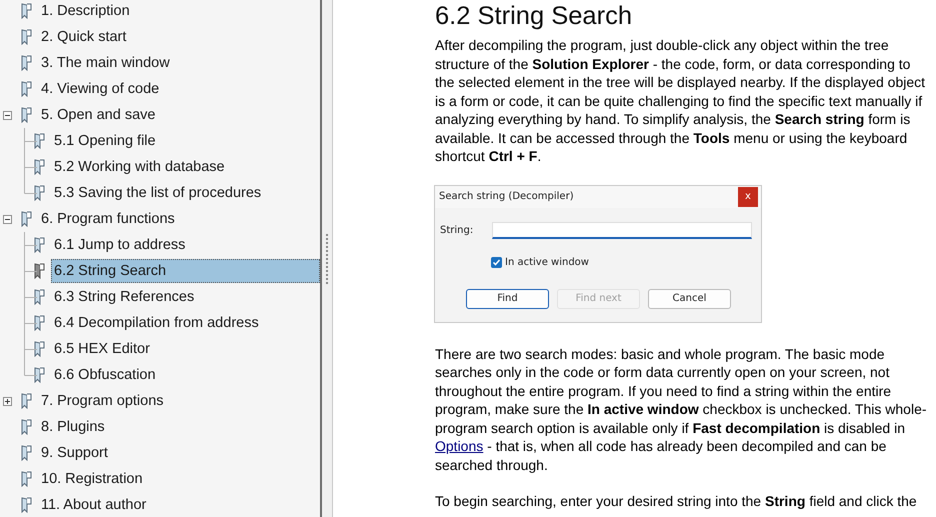 The height and width of the screenshot is (517, 936). Describe the element at coordinates (98, 115) in the screenshot. I see `tree-item: 5. Open and save` at that location.